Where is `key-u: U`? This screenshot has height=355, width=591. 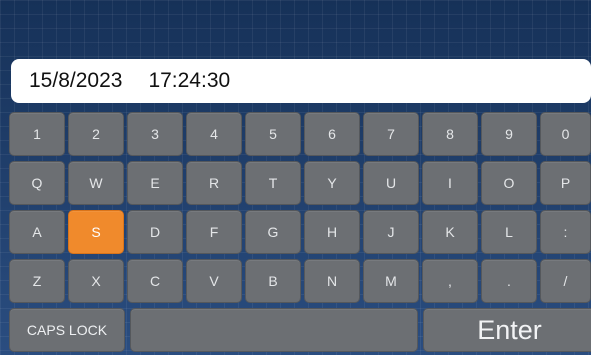 key-u: U is located at coordinates (391, 183).